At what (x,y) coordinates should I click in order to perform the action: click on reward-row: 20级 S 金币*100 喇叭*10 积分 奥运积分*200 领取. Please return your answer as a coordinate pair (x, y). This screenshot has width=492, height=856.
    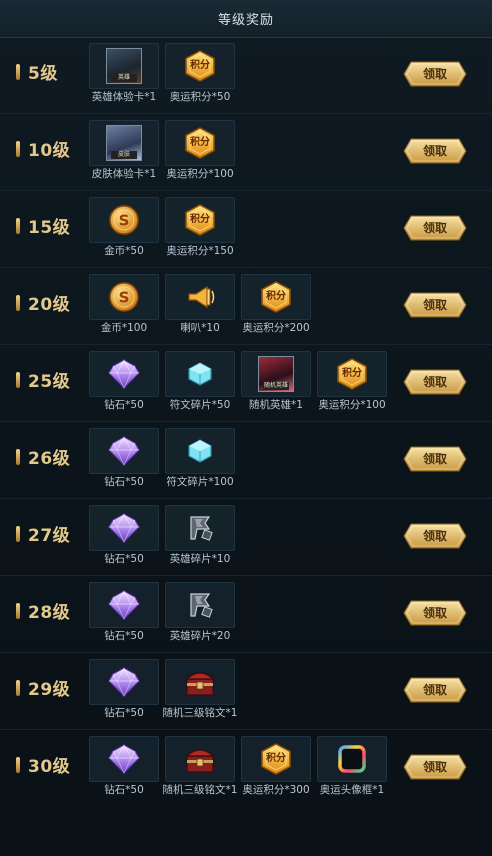
    Looking at the image, I should click on (246, 306).